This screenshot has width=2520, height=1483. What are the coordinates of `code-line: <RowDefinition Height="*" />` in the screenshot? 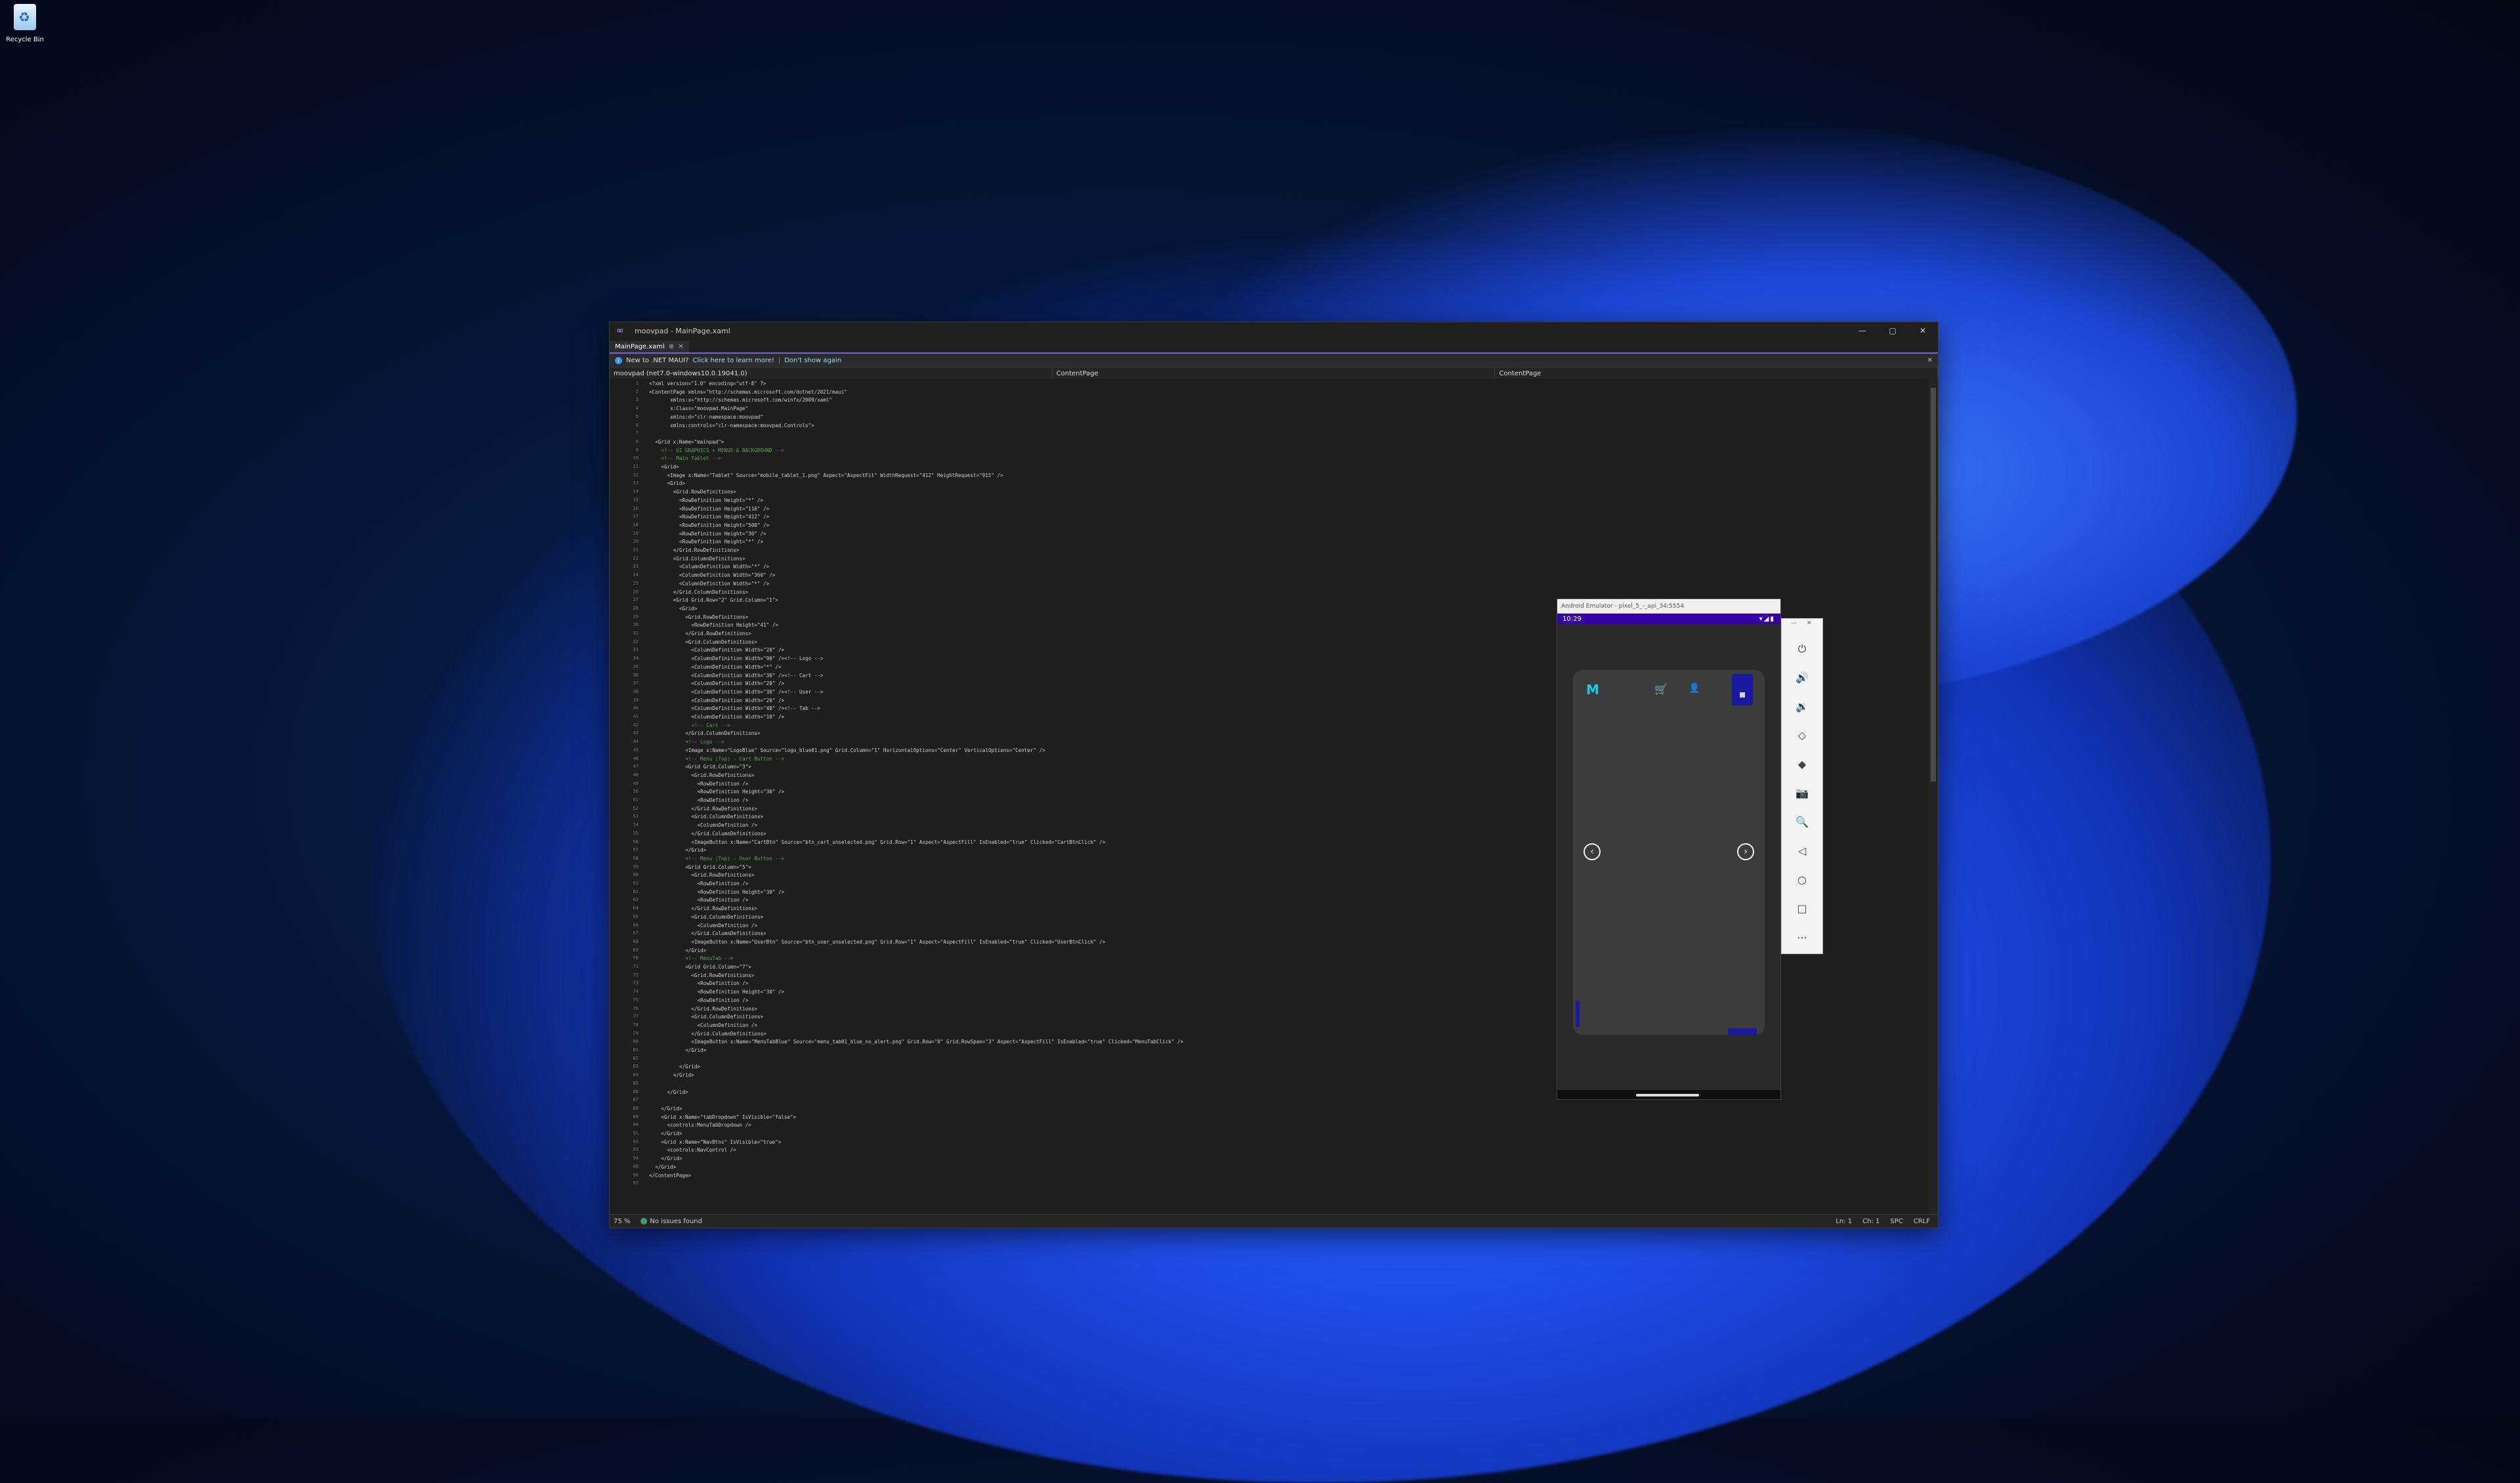 It's located at (721, 542).